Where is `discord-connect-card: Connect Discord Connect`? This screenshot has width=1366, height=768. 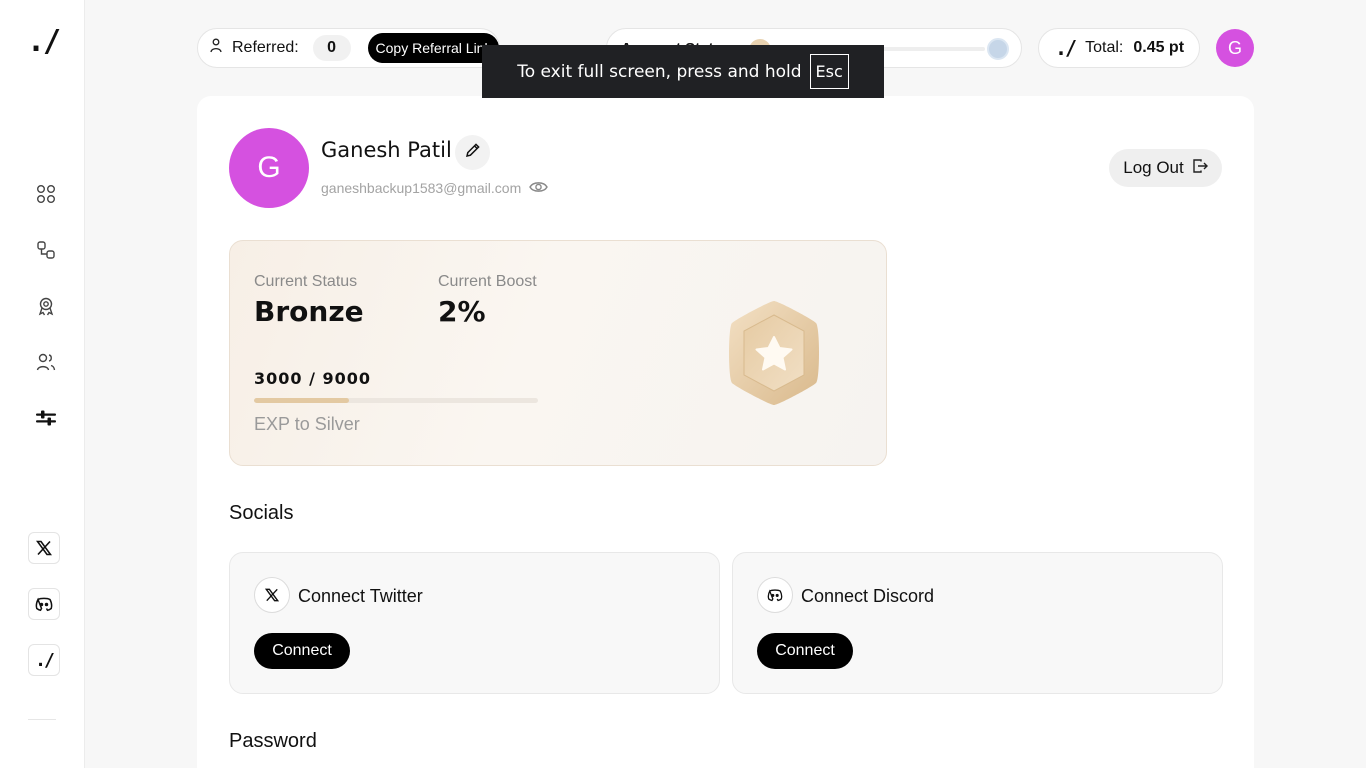 discord-connect-card: Connect Discord Connect is located at coordinates (977, 623).